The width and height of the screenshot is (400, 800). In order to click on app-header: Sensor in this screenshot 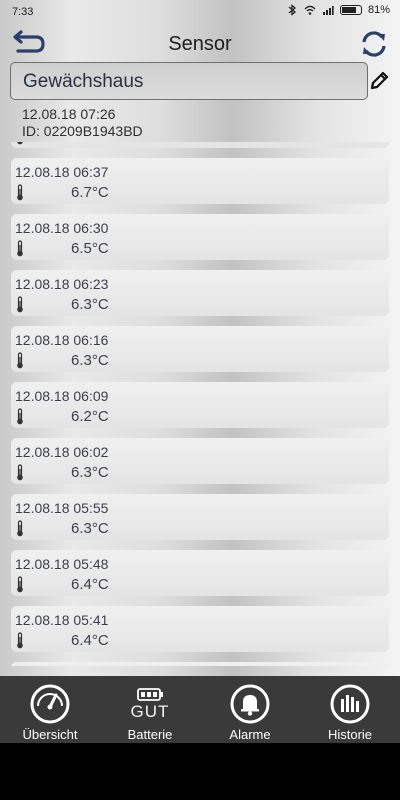, I will do `click(200, 44)`.